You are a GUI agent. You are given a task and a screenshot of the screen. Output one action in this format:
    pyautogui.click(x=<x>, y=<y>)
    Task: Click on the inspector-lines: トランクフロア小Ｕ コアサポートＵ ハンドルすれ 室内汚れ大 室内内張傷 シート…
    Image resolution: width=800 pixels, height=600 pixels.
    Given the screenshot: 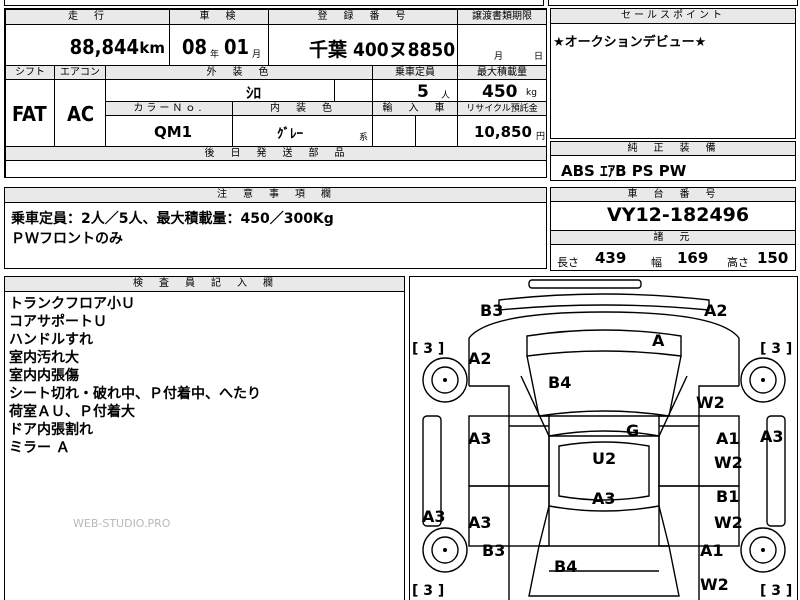 What is the action you would take?
    pyautogui.click(x=135, y=376)
    